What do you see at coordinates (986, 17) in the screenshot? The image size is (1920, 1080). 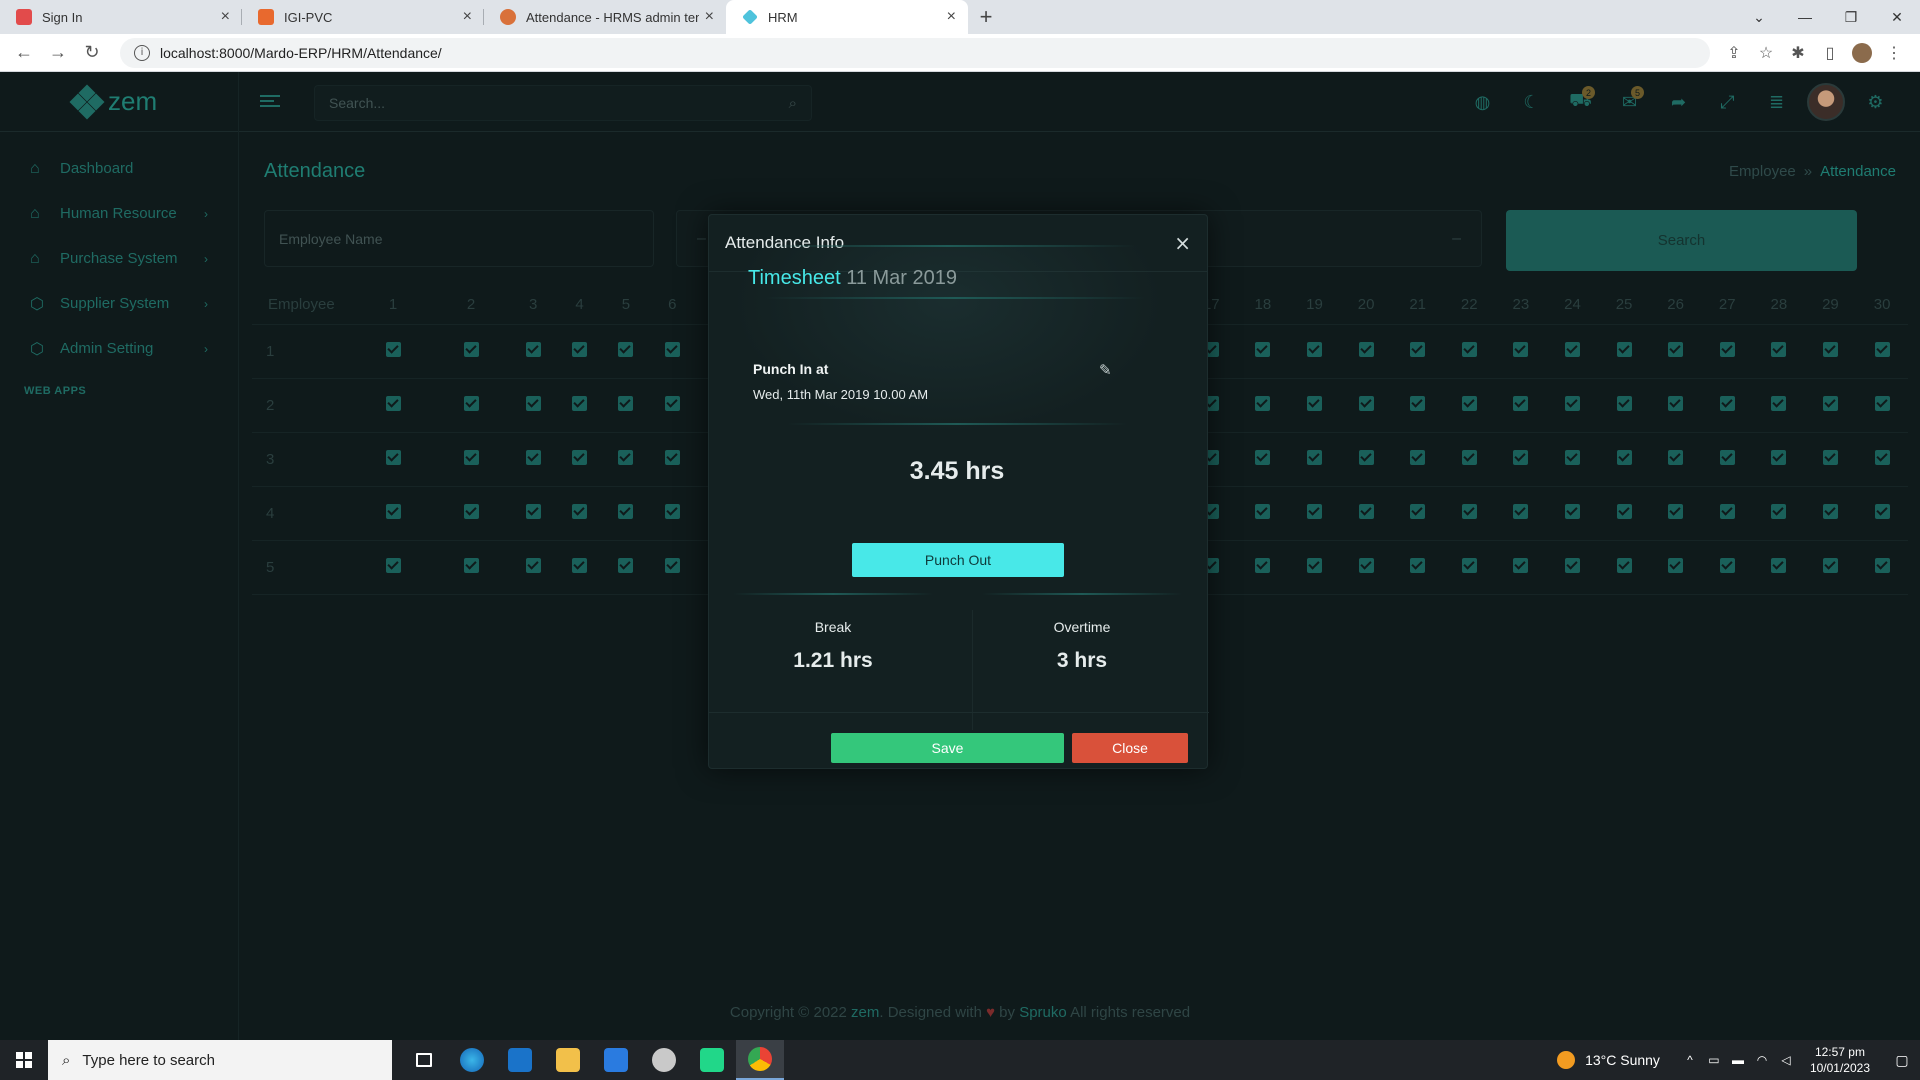 I see `new-tab-button: +` at bounding box center [986, 17].